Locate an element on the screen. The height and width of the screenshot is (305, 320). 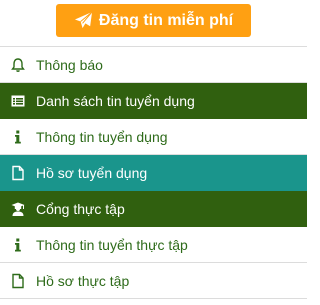
menu-item-internship-recruitment-info: Thông tin tuyển thực tập is located at coordinates (153, 245).